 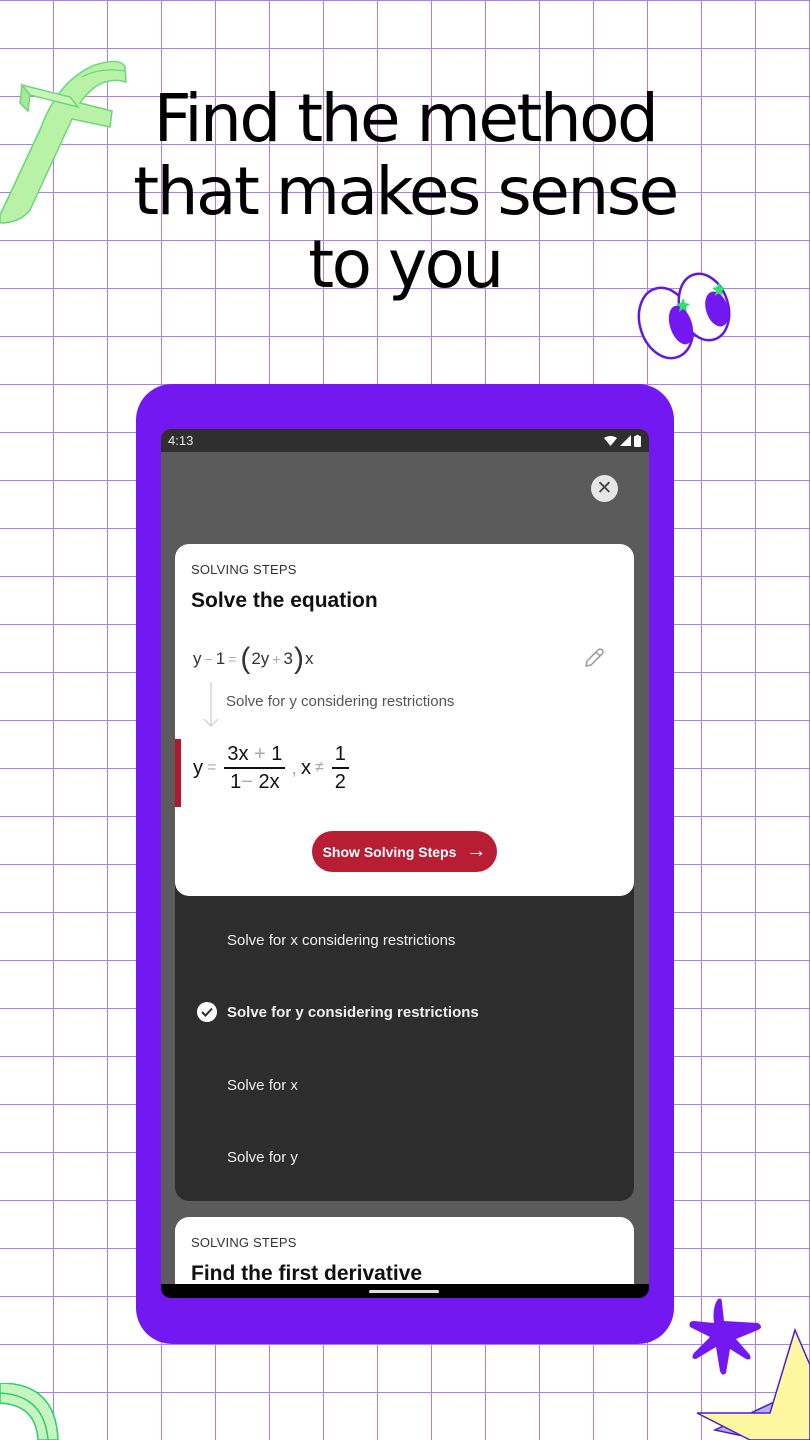 What do you see at coordinates (288, 658) in the screenshot?
I see `eq-term: 3` at bounding box center [288, 658].